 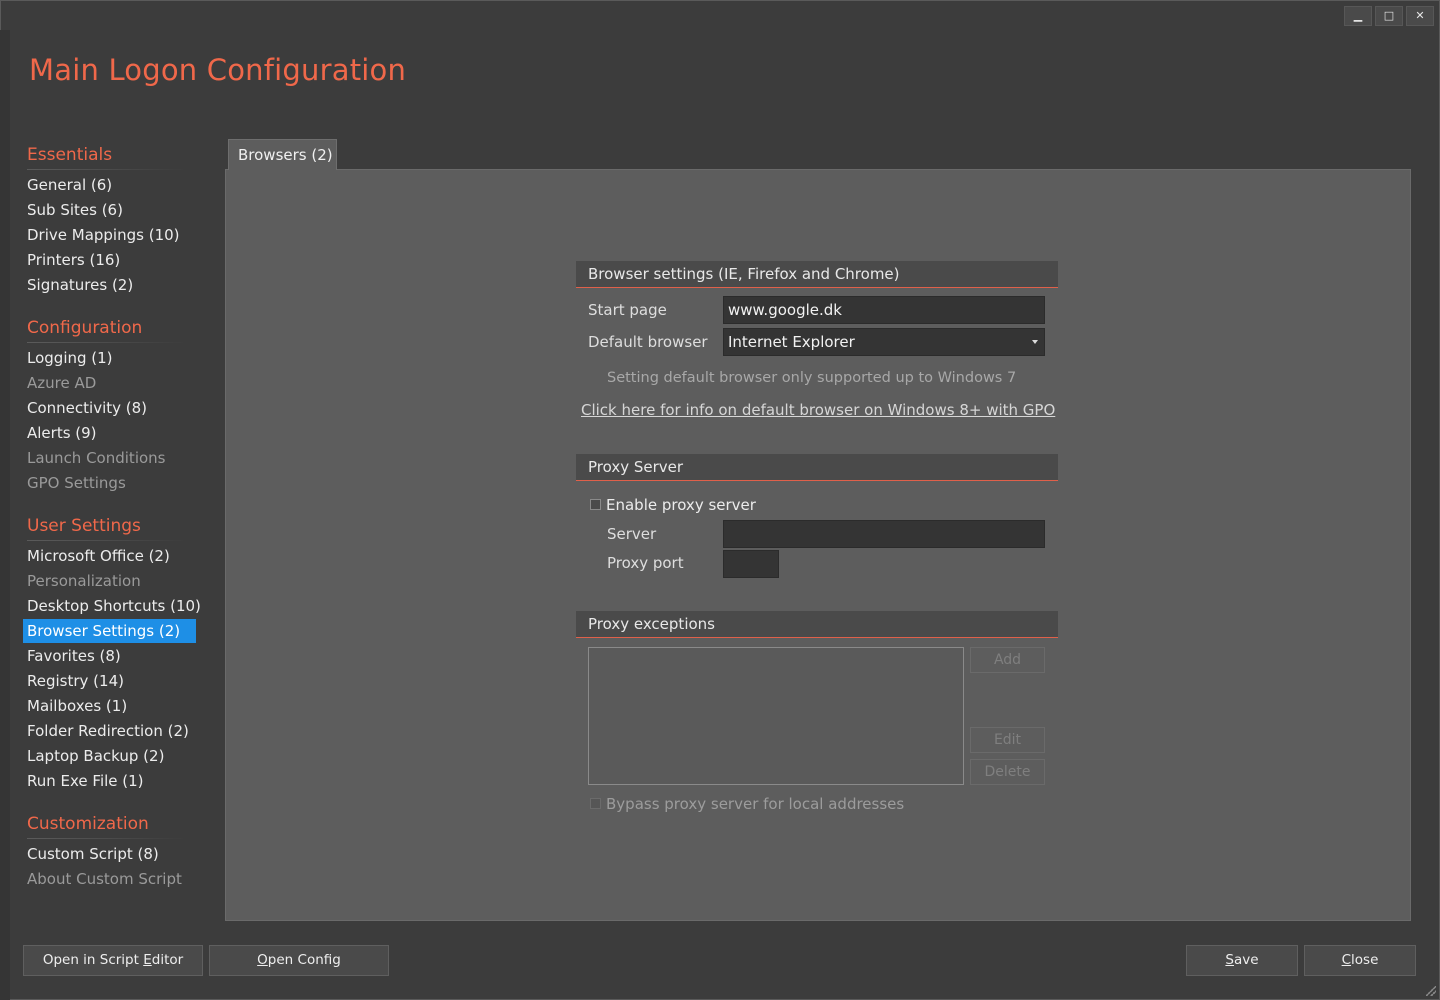 What do you see at coordinates (1007, 660) in the screenshot?
I see `add-exception-button: Add` at bounding box center [1007, 660].